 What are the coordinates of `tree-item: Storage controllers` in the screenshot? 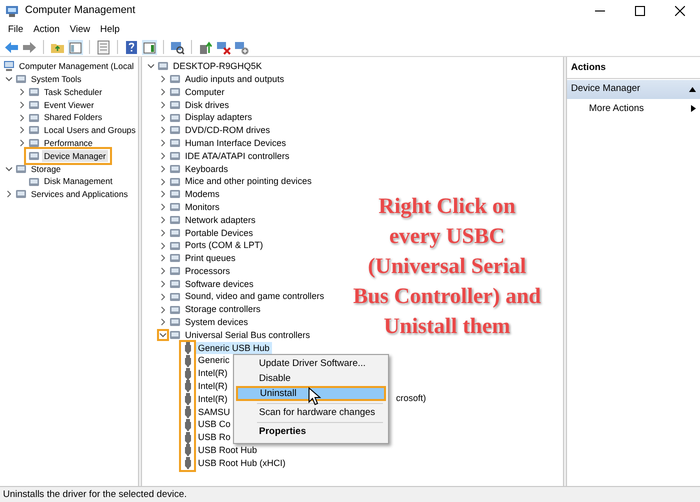 It's located at (223, 309).